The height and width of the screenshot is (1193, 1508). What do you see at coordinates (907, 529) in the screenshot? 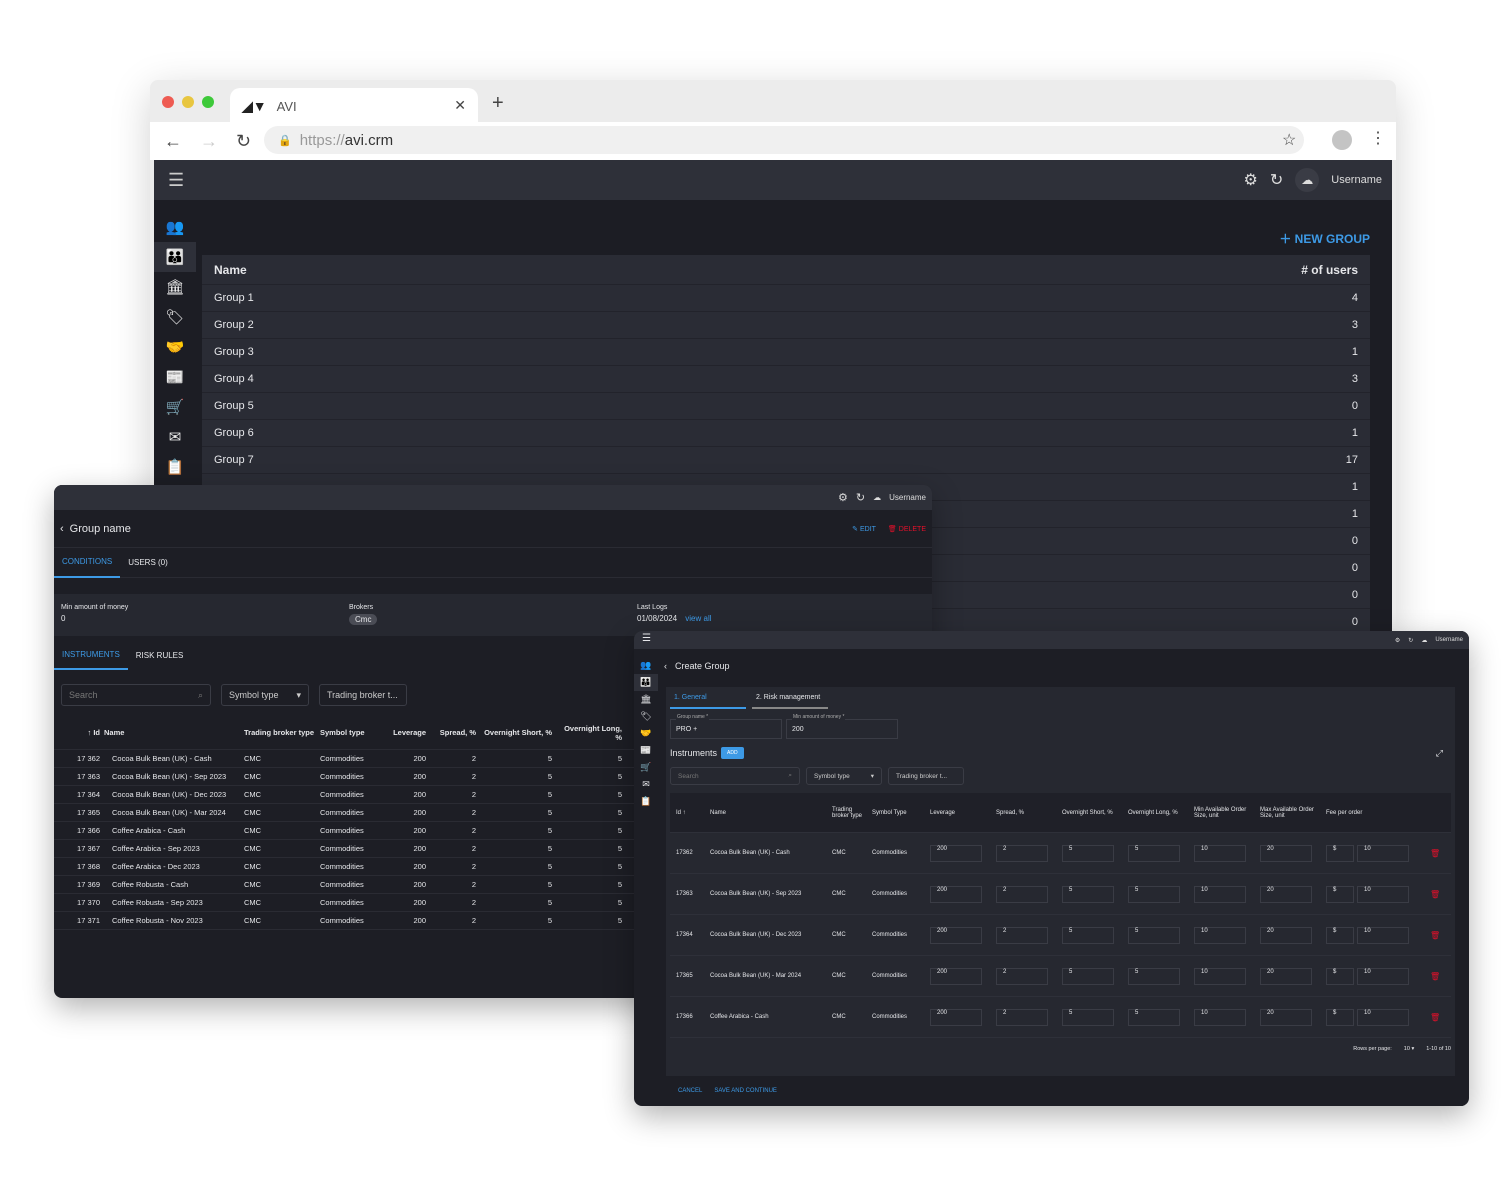
I see `delete-button: 🗑 DELETE` at bounding box center [907, 529].